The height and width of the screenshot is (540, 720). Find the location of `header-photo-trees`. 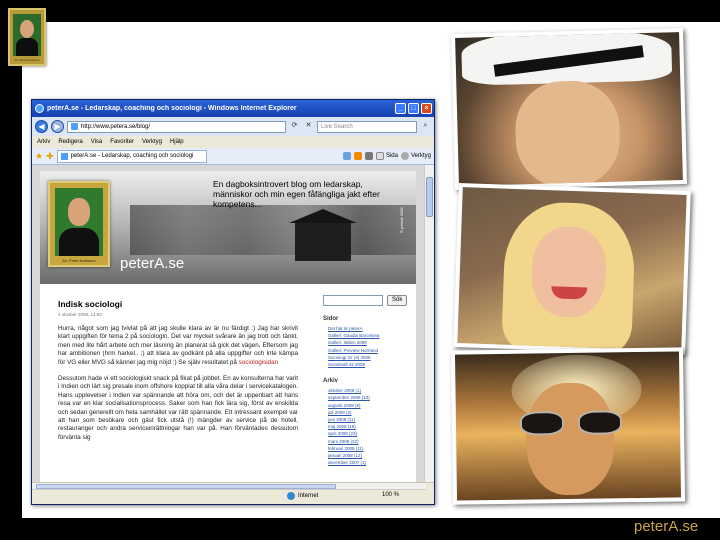

header-photo-trees is located at coordinates (273, 230).